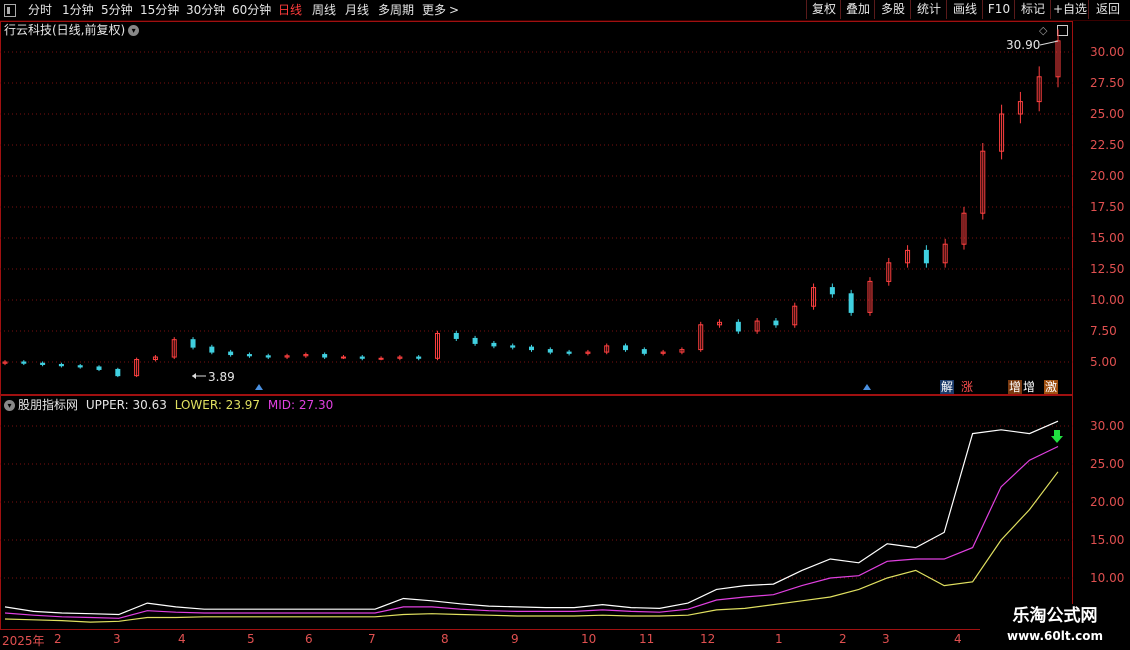 This screenshot has height=650, width=1130. I want to click on y-tick-main: 12.50, so click(1107, 269).